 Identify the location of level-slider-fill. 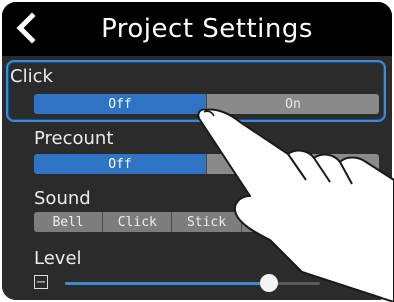
(167, 283).